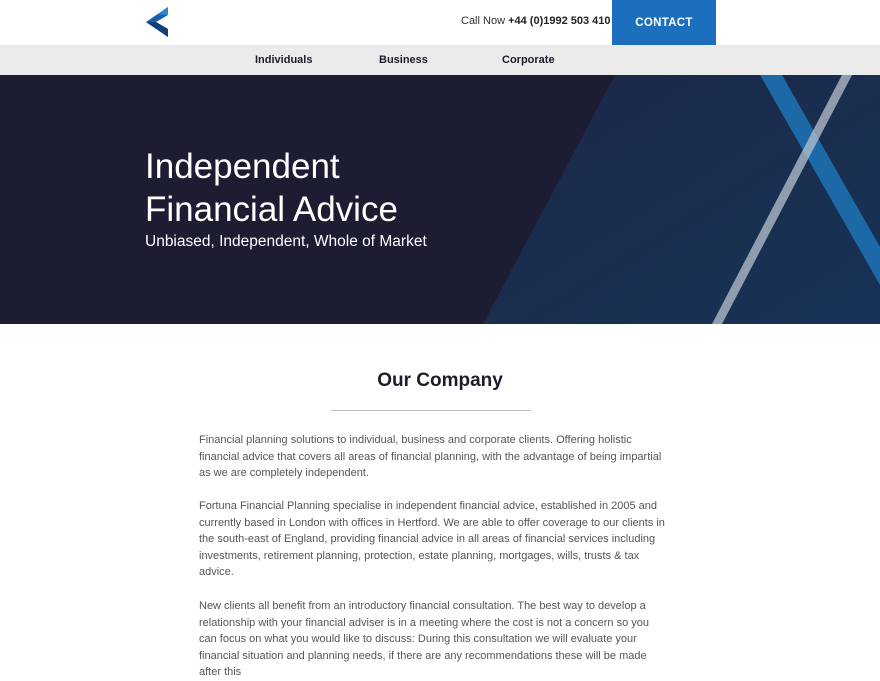  I want to click on section-divider, so click(431, 410).